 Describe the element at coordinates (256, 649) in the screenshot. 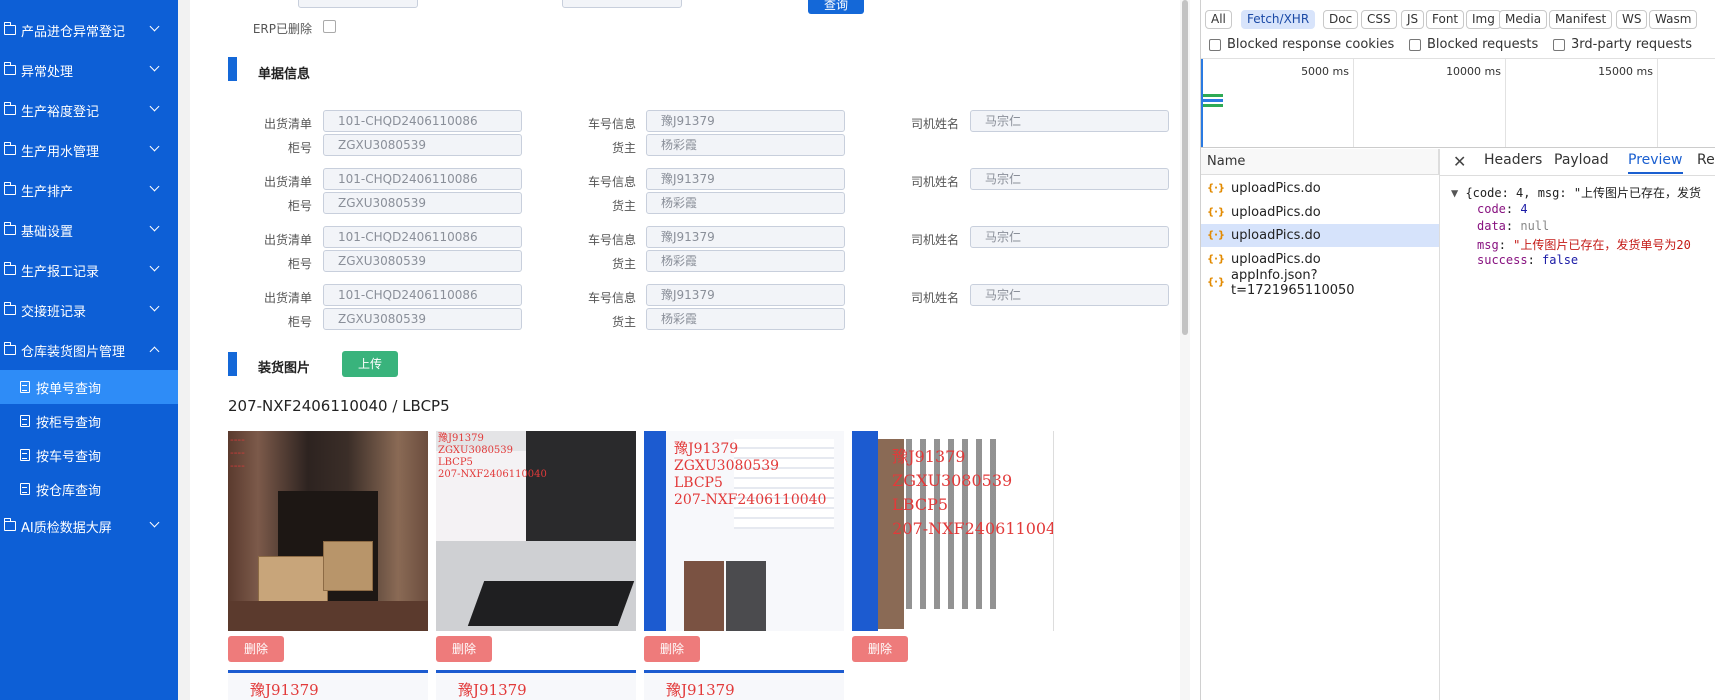

I see `delete-photo-1-button: 删除` at that location.